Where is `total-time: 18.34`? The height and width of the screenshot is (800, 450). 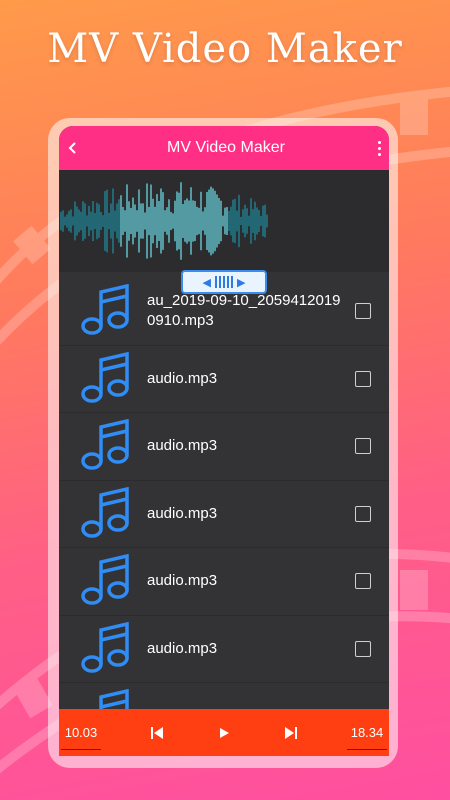
total-time: 18.34 is located at coordinates (367, 737).